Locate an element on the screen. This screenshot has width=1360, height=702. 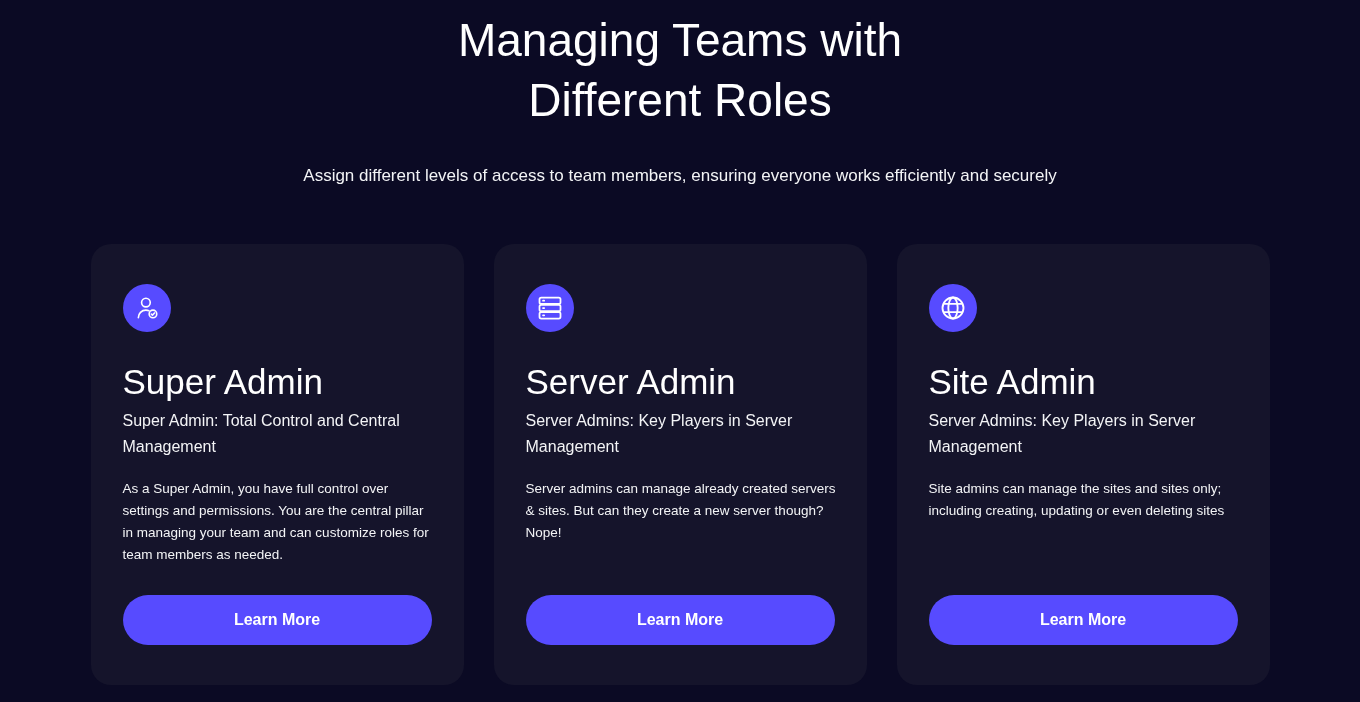
card-subtitle: Super Admin: Total Control and Central Management is located at coordinates (261, 433).